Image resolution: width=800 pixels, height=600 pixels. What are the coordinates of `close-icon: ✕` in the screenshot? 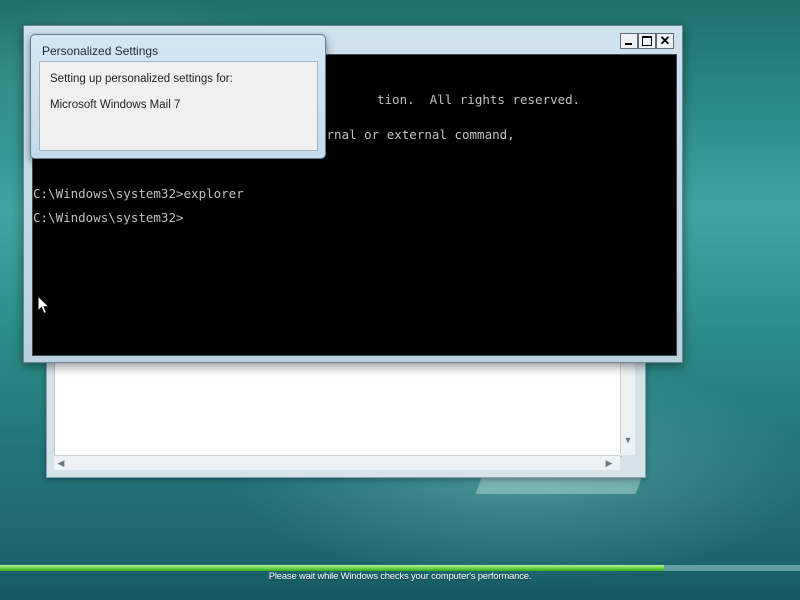 It's located at (665, 41).